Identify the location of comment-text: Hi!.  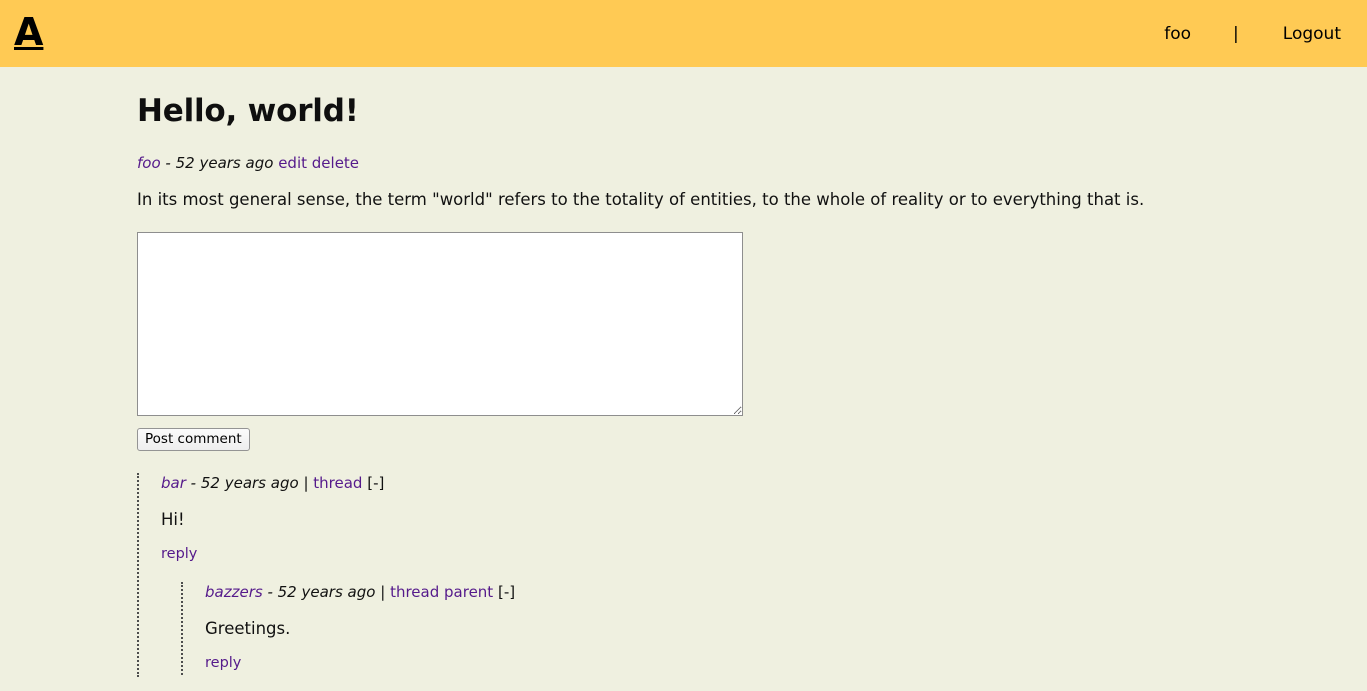
(173, 519).